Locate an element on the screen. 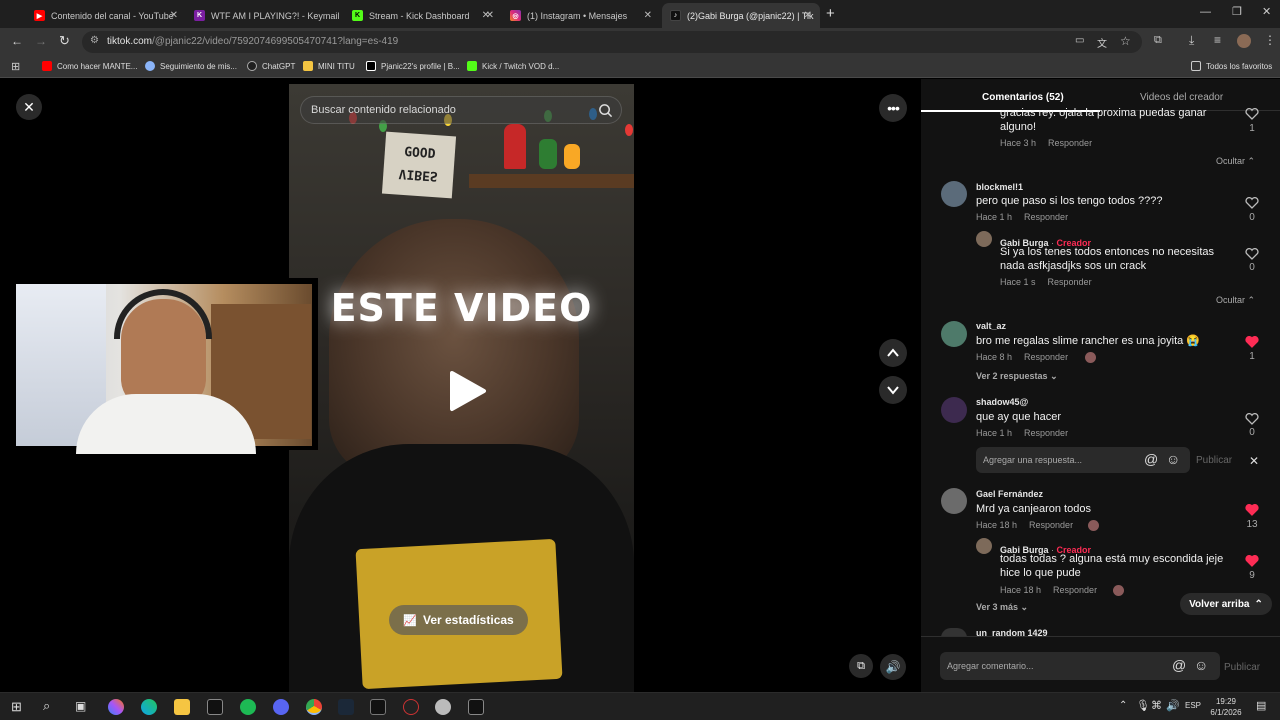  tab-youtube: ▶ Contenido del canal - YouTube ✕ is located at coordinates (106, 15).